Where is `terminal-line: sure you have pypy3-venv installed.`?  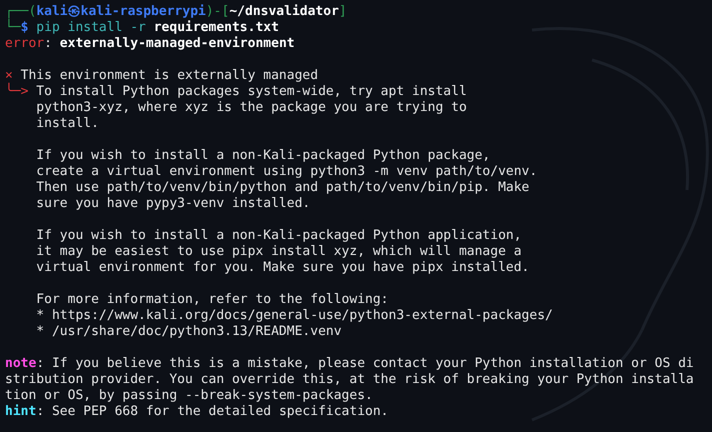
terminal-line: sure you have pypy3-venv installed. is located at coordinates (172, 204).